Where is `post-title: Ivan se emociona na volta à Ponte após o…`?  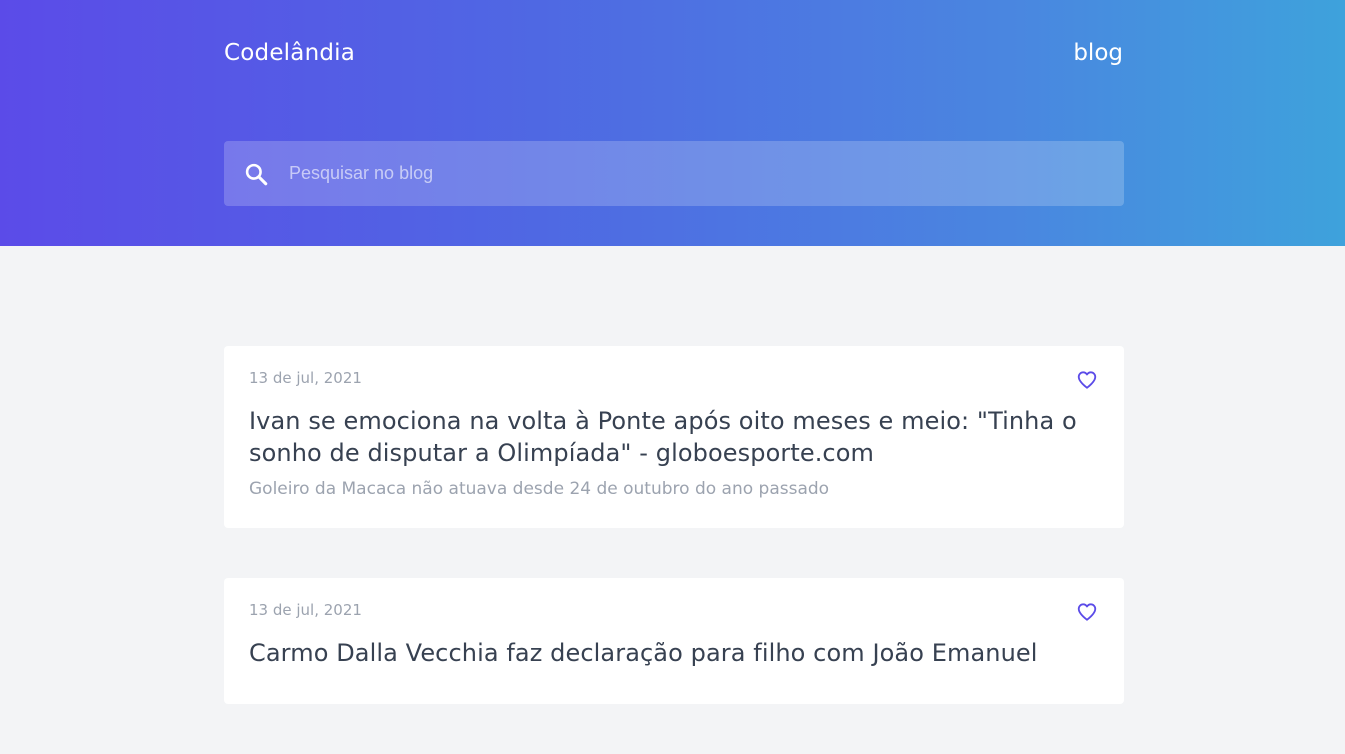 post-title: Ivan se emociona na volta à Ponte após o… is located at coordinates (674, 437).